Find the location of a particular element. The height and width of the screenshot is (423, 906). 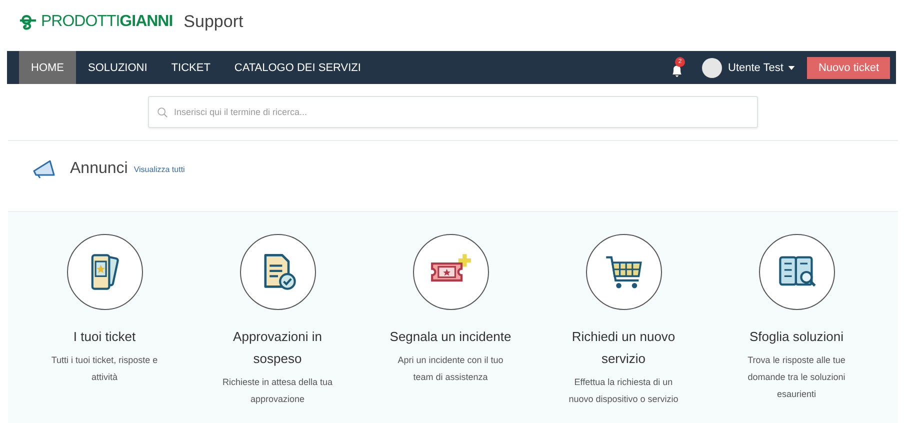

tile-description: Effettua la richiesta di un nuovo dispositivo o servizio is located at coordinates (624, 391).